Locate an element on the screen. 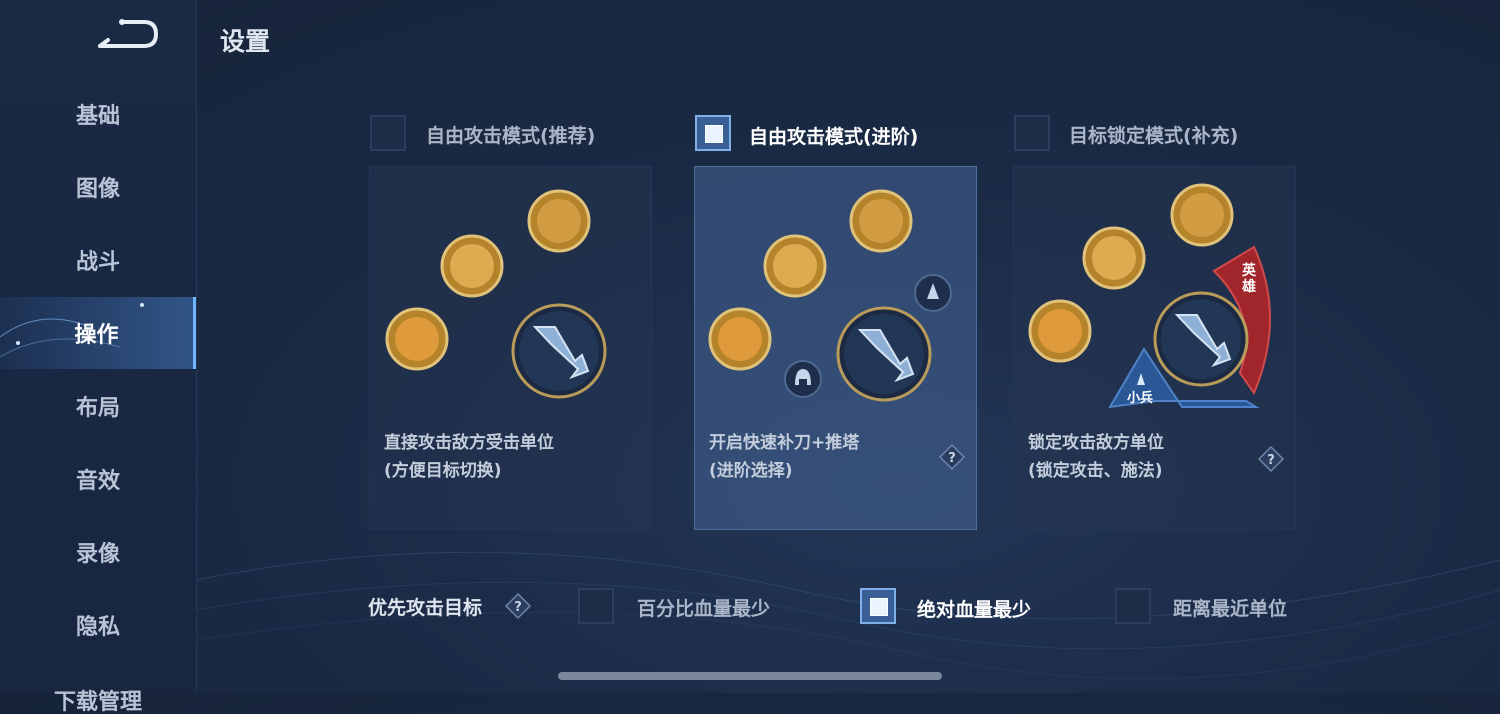 The width and height of the screenshot is (1500, 714). minion-tag-label: 小兵 is located at coordinates (1140, 398).